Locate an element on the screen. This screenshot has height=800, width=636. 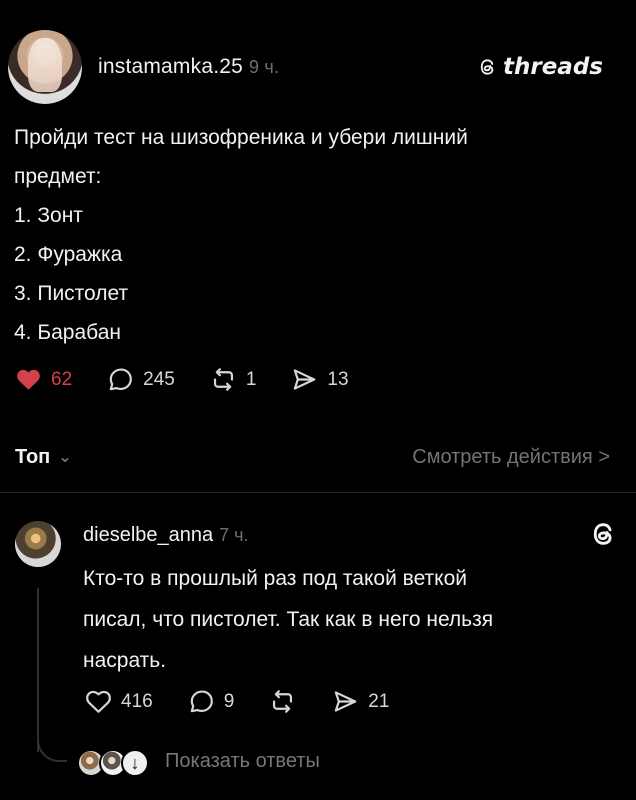
post-list-item: 2. Фуражка is located at coordinates (68, 254).